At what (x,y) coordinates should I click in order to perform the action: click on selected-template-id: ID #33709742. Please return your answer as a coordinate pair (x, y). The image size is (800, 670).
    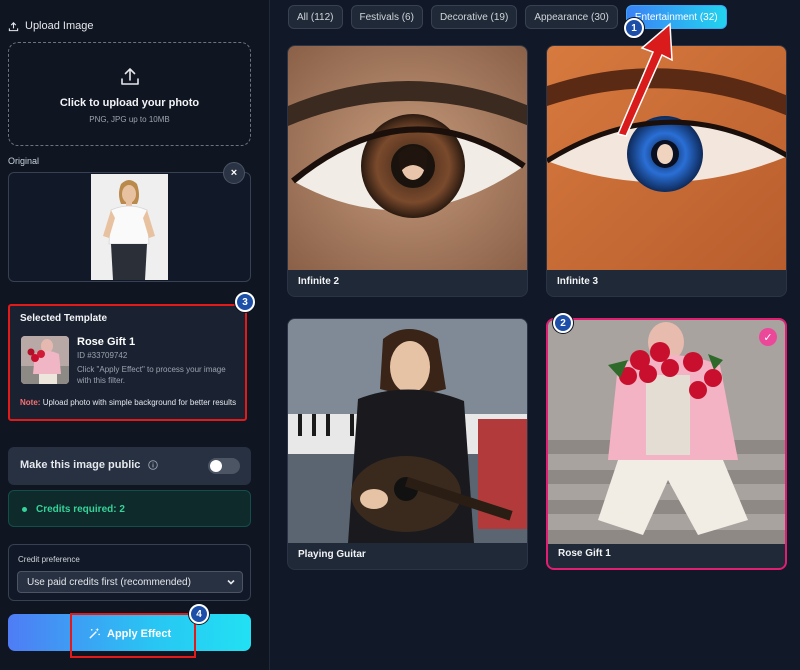
    Looking at the image, I should click on (102, 355).